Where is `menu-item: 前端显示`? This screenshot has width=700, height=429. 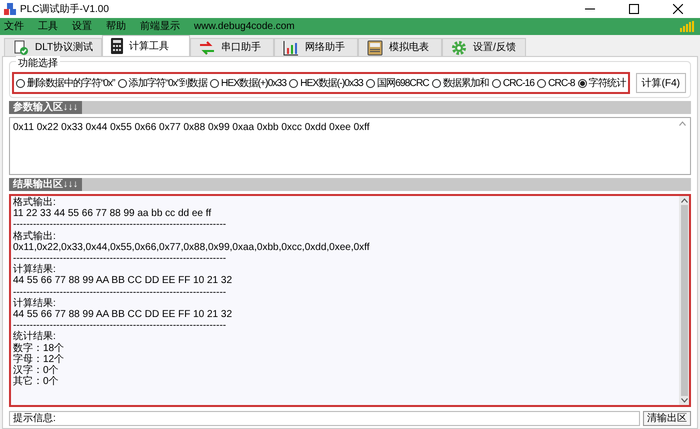 menu-item: 前端显示 is located at coordinates (160, 26).